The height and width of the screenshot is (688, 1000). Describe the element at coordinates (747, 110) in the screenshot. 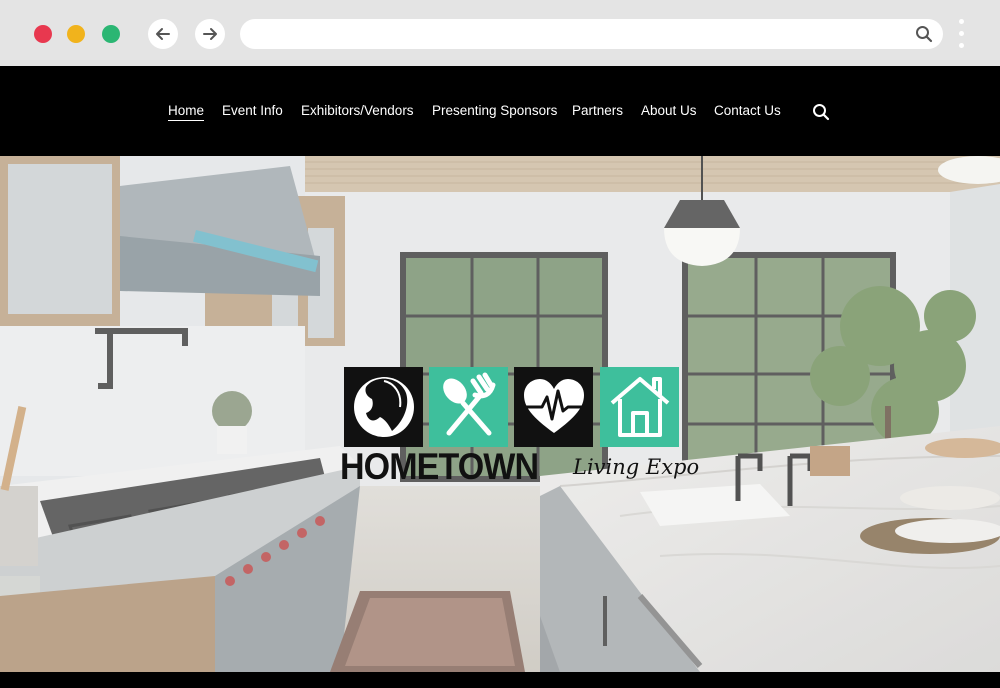

I see `nav-contact-us: Contact Us` at that location.